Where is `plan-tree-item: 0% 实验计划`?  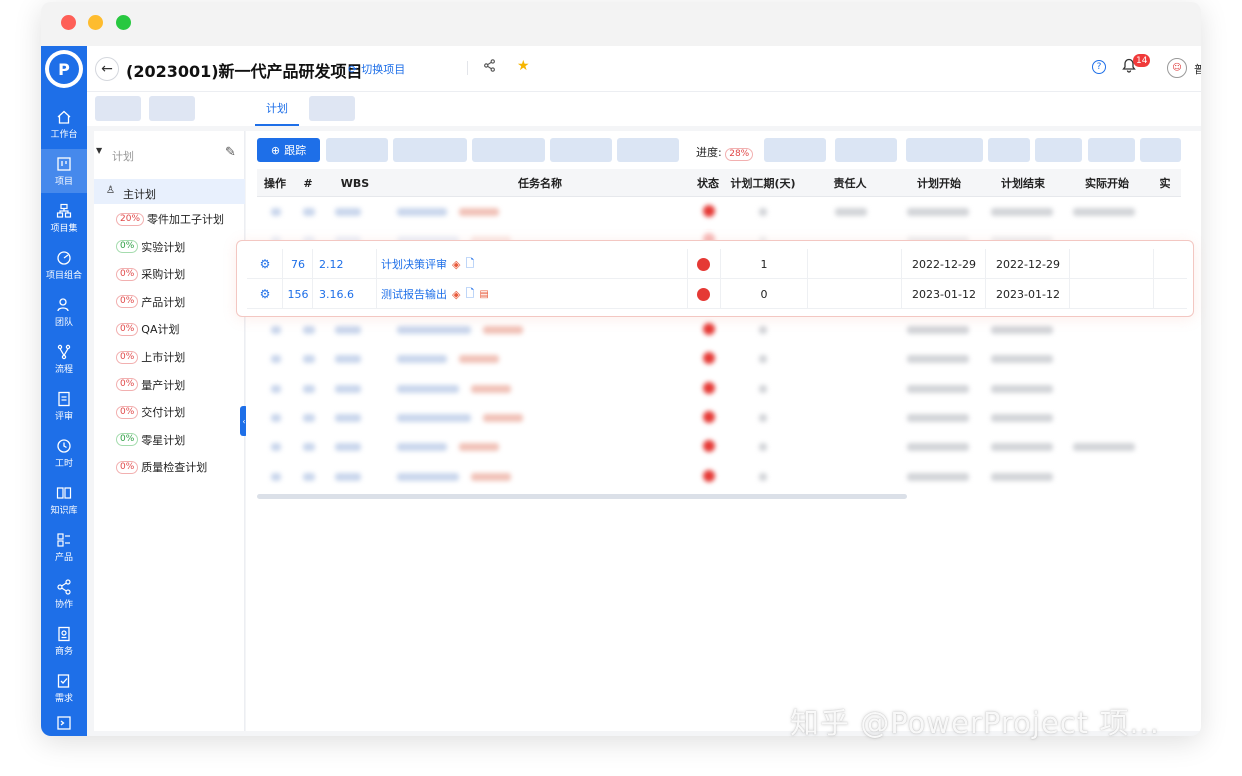
plan-tree-item: 0% 实验计划 is located at coordinates (150, 247).